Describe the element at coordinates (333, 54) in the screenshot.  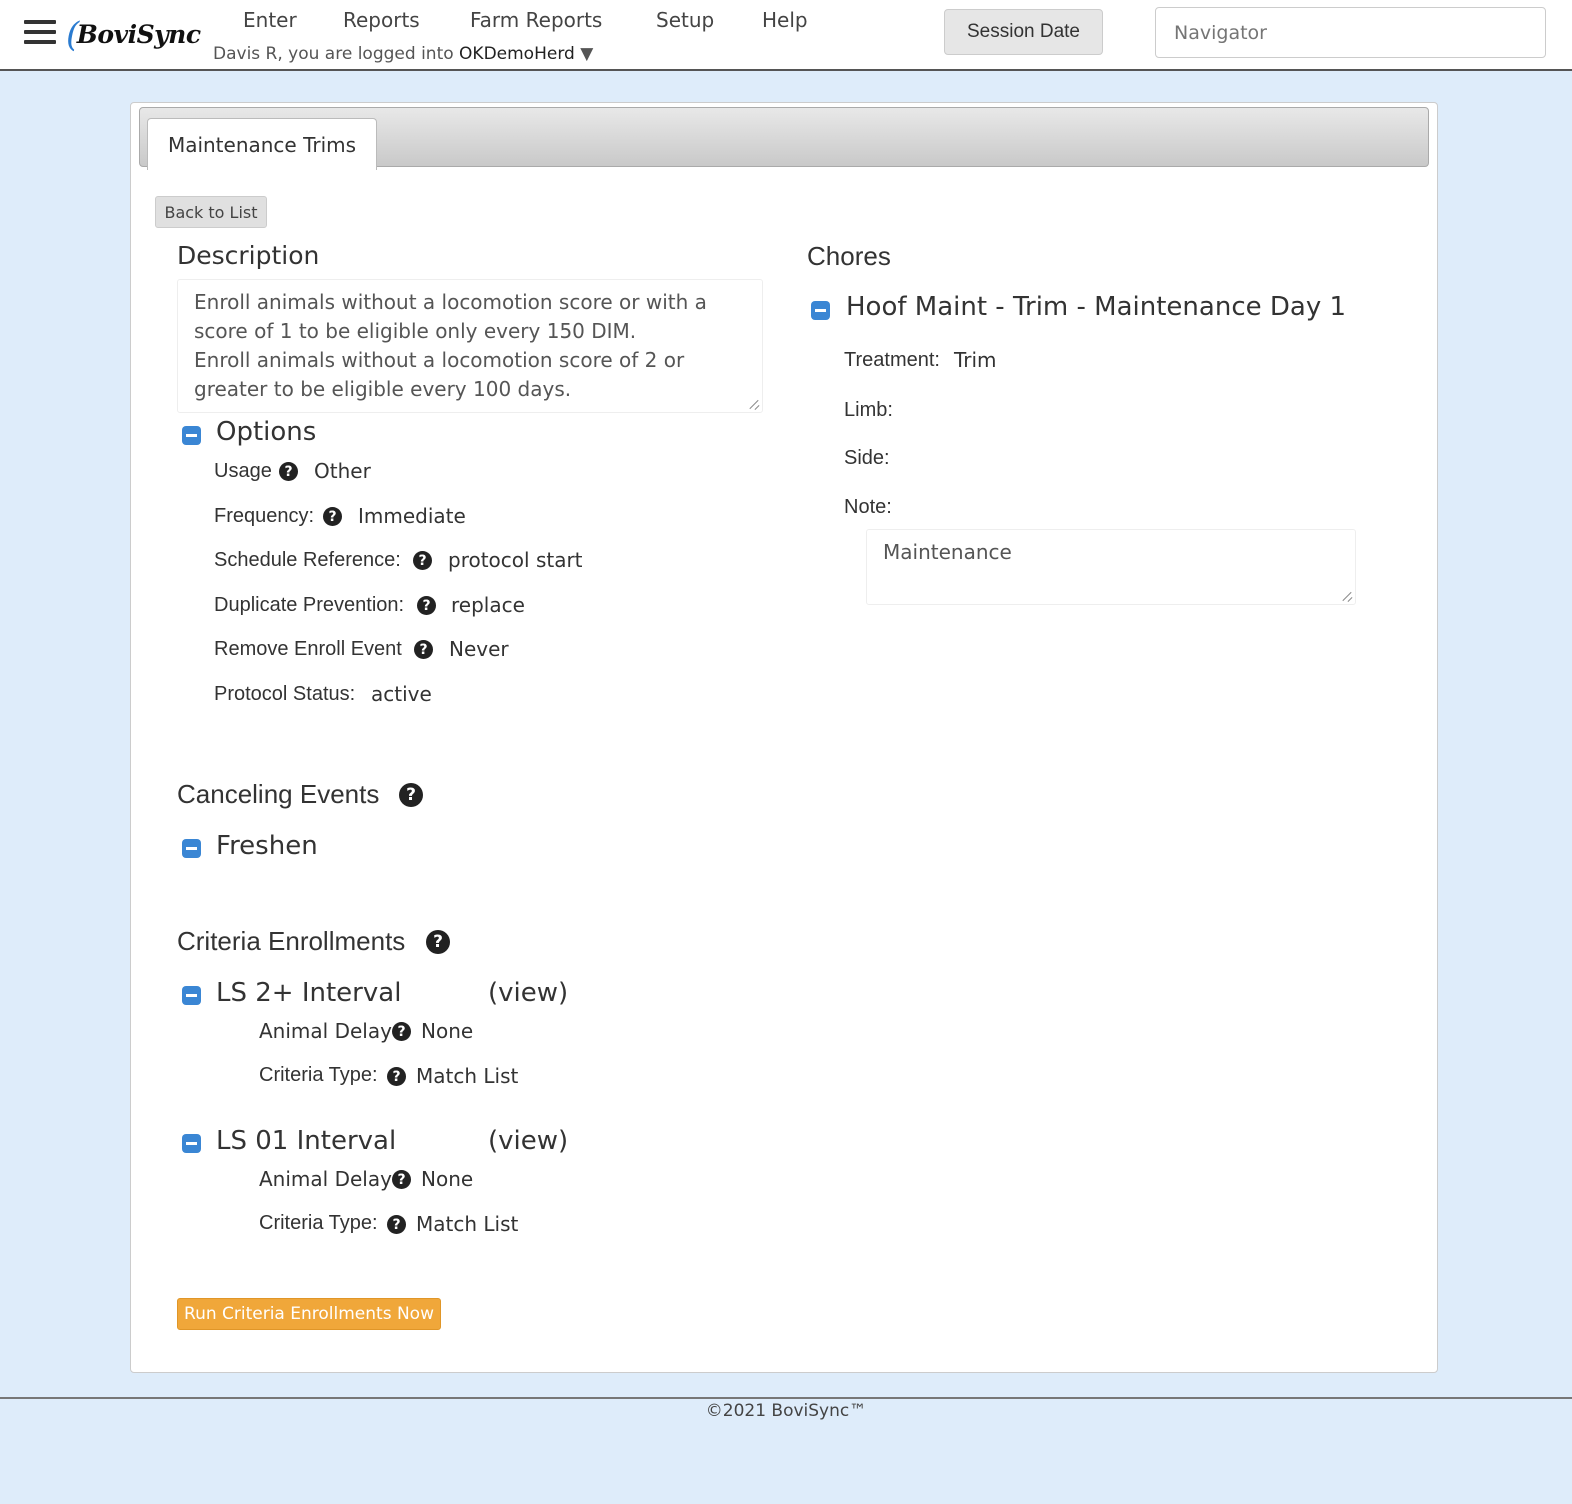
I see `login-prefix: Davis R, you are logged into` at that location.